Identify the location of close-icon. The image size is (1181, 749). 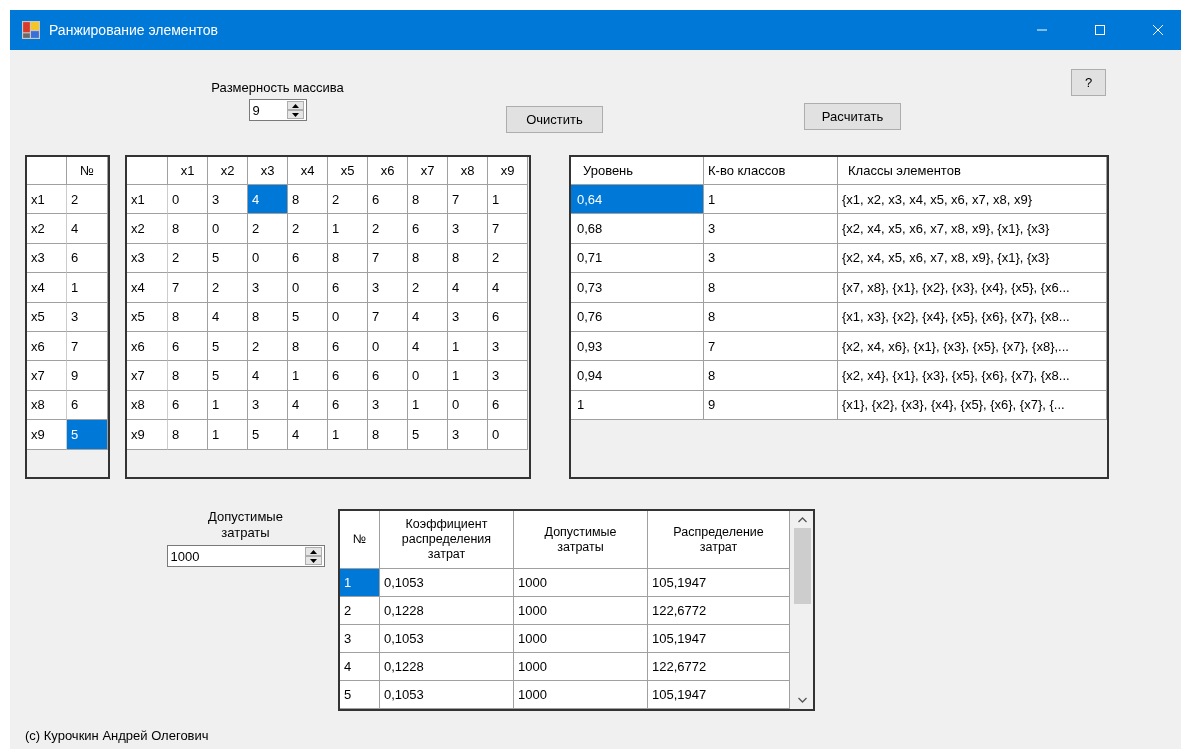
(1158, 30).